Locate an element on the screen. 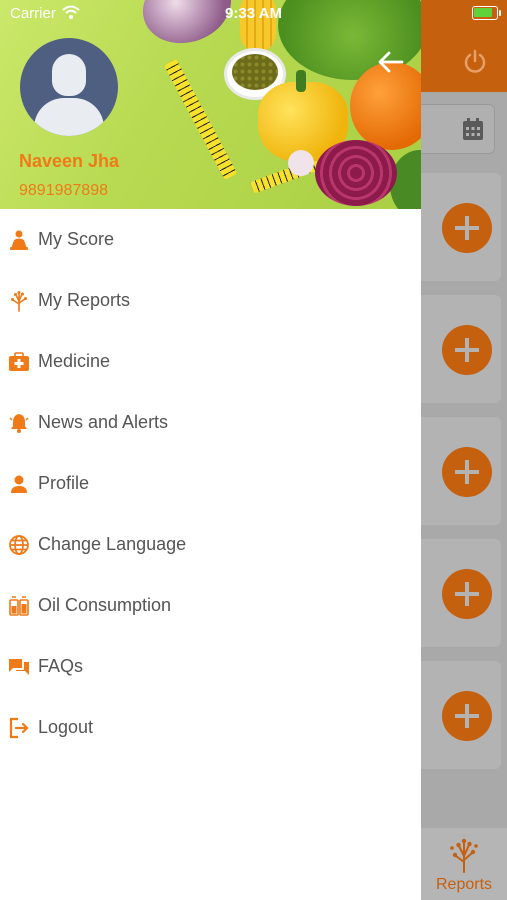 The height and width of the screenshot is (900, 507). battery-nub is located at coordinates (500, 13).